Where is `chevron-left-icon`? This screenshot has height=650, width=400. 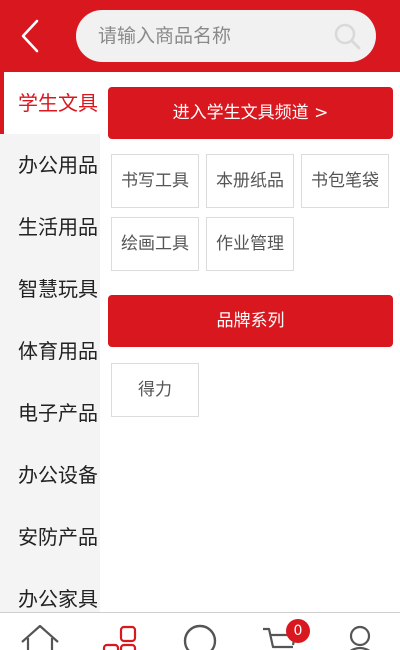 chevron-left-icon is located at coordinates (30, 36).